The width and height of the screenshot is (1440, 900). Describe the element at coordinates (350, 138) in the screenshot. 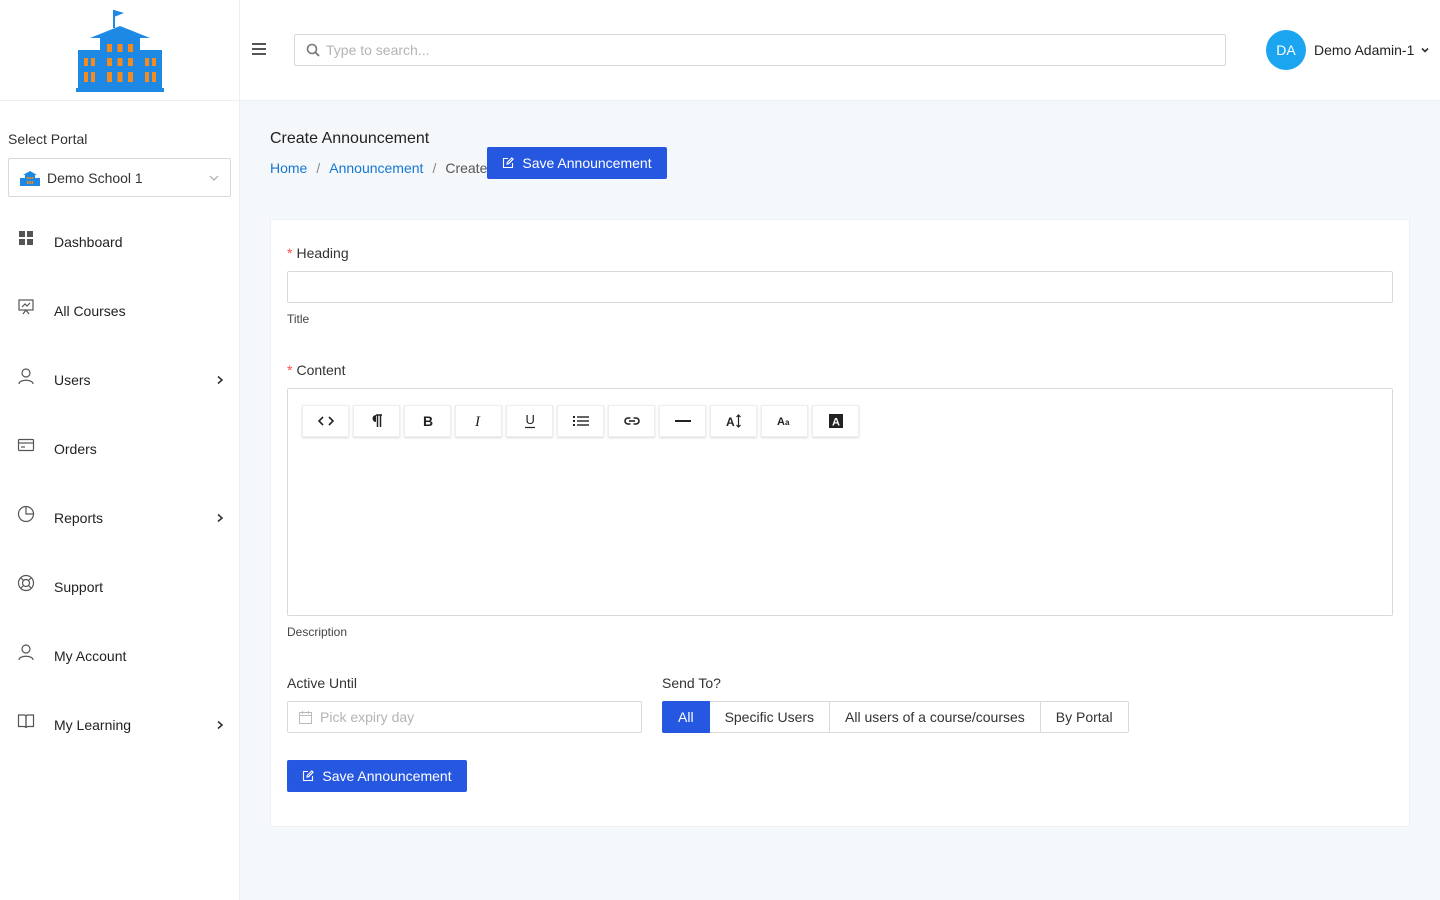

I see `page-title: Create Announcement` at that location.